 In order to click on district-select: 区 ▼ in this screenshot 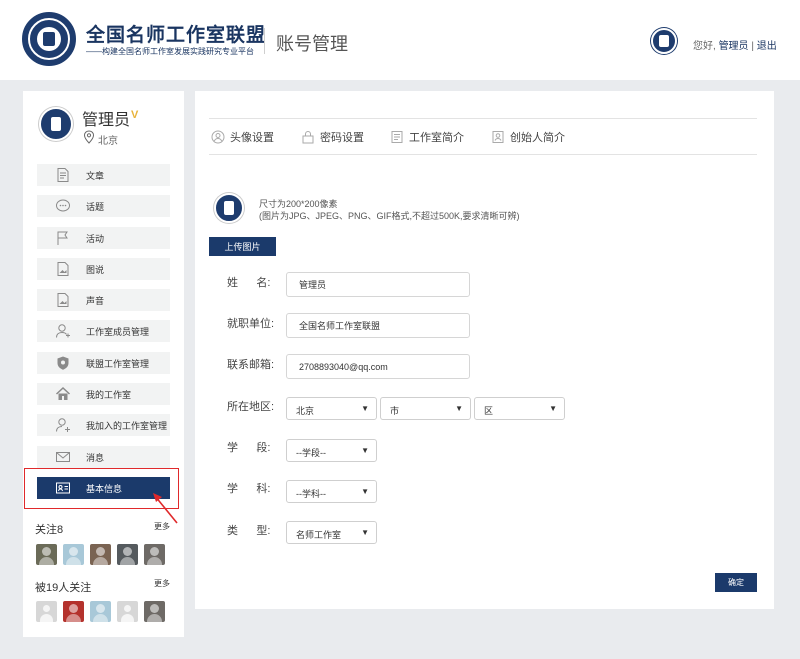, I will do `click(519, 408)`.